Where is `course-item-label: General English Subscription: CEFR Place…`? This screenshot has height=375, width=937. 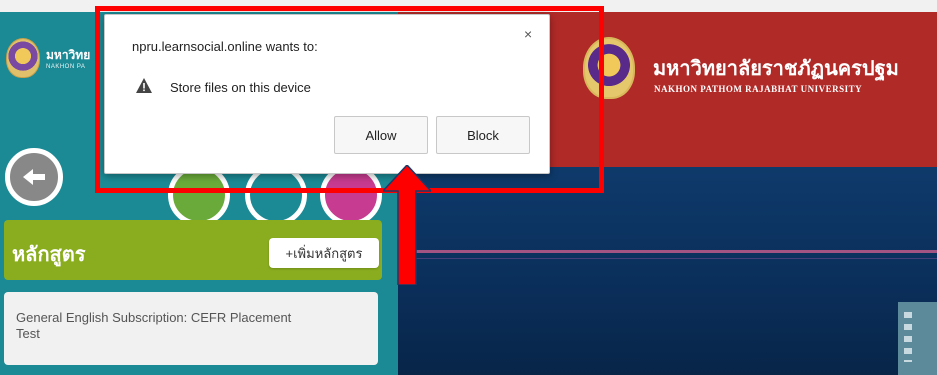
course-item-label: General English Subscription: CEFR Place… is located at coordinates (154, 325).